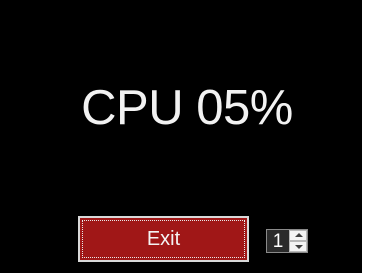 The height and width of the screenshot is (273, 366). What do you see at coordinates (163, 239) in the screenshot?
I see `exit-button: Exit` at bounding box center [163, 239].